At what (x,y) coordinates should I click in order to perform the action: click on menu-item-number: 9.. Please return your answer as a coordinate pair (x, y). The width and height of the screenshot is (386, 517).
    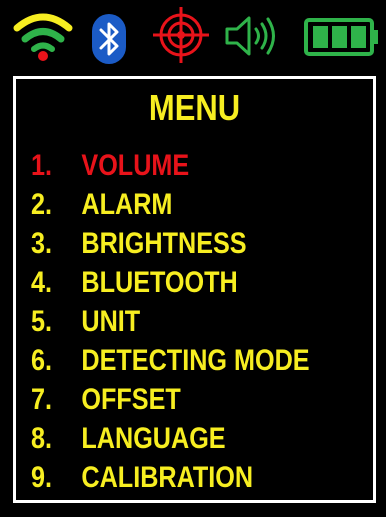
    Looking at the image, I should click on (42, 477).